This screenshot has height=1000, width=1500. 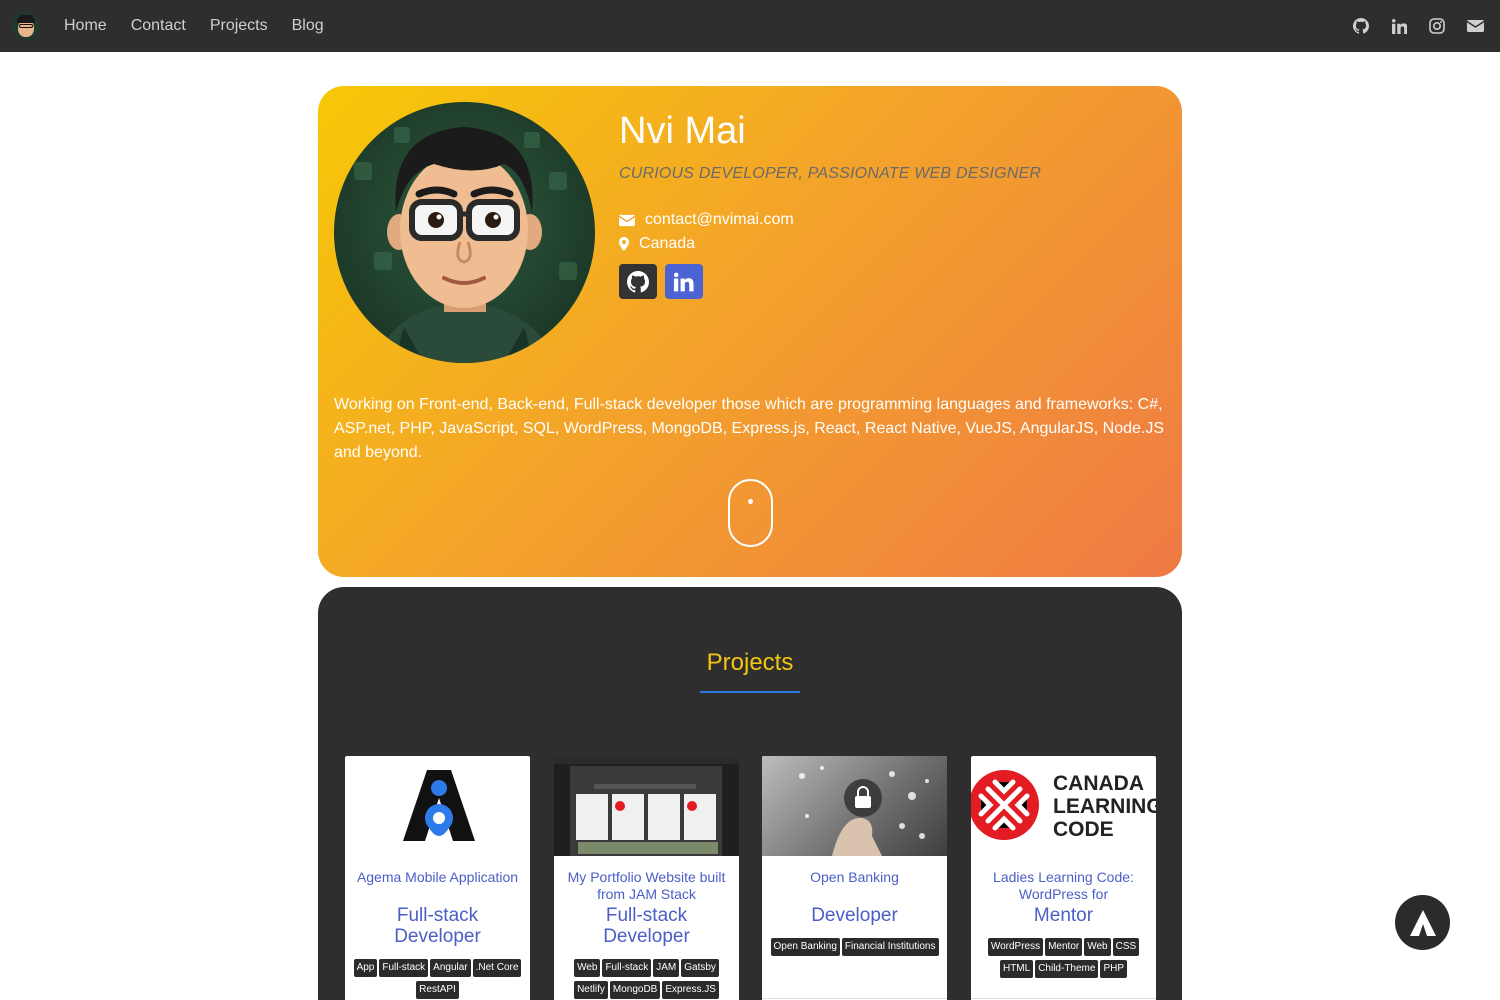 I want to click on contact-email-row: contact@nvimai.com, so click(x=706, y=220).